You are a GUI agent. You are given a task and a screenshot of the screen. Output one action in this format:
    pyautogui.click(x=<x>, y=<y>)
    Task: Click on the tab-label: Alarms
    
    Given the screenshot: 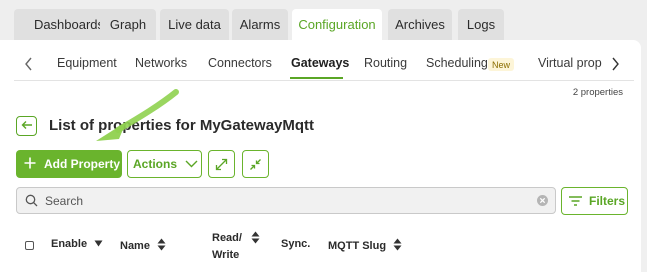 What is the action you would take?
    pyautogui.click(x=260, y=24)
    